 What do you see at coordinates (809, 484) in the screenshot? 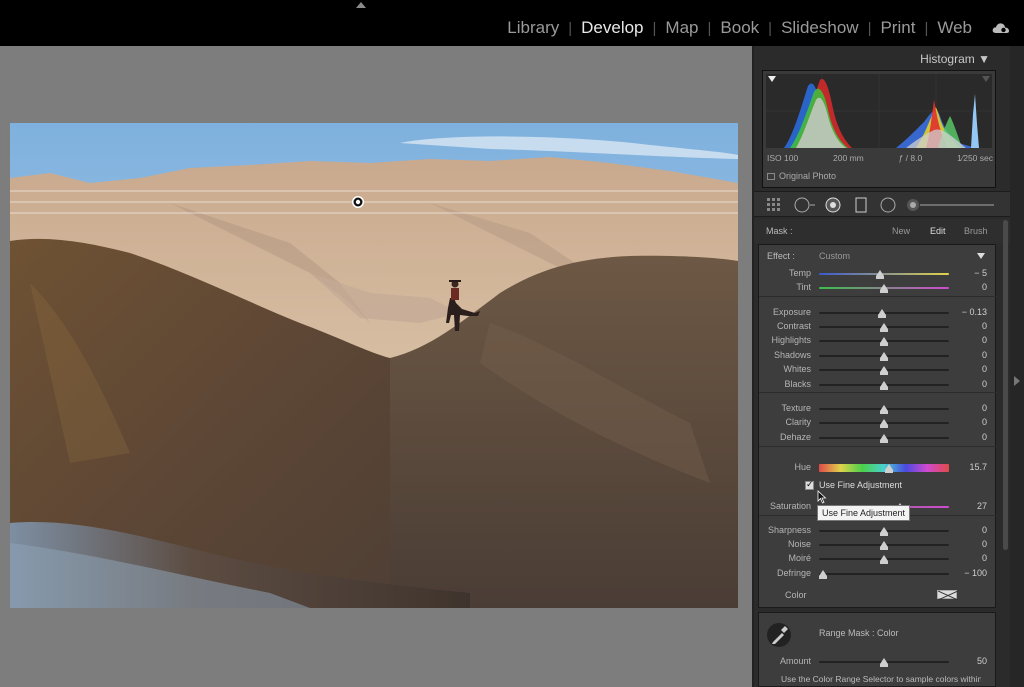
I see `checkbox-icon` at bounding box center [809, 484].